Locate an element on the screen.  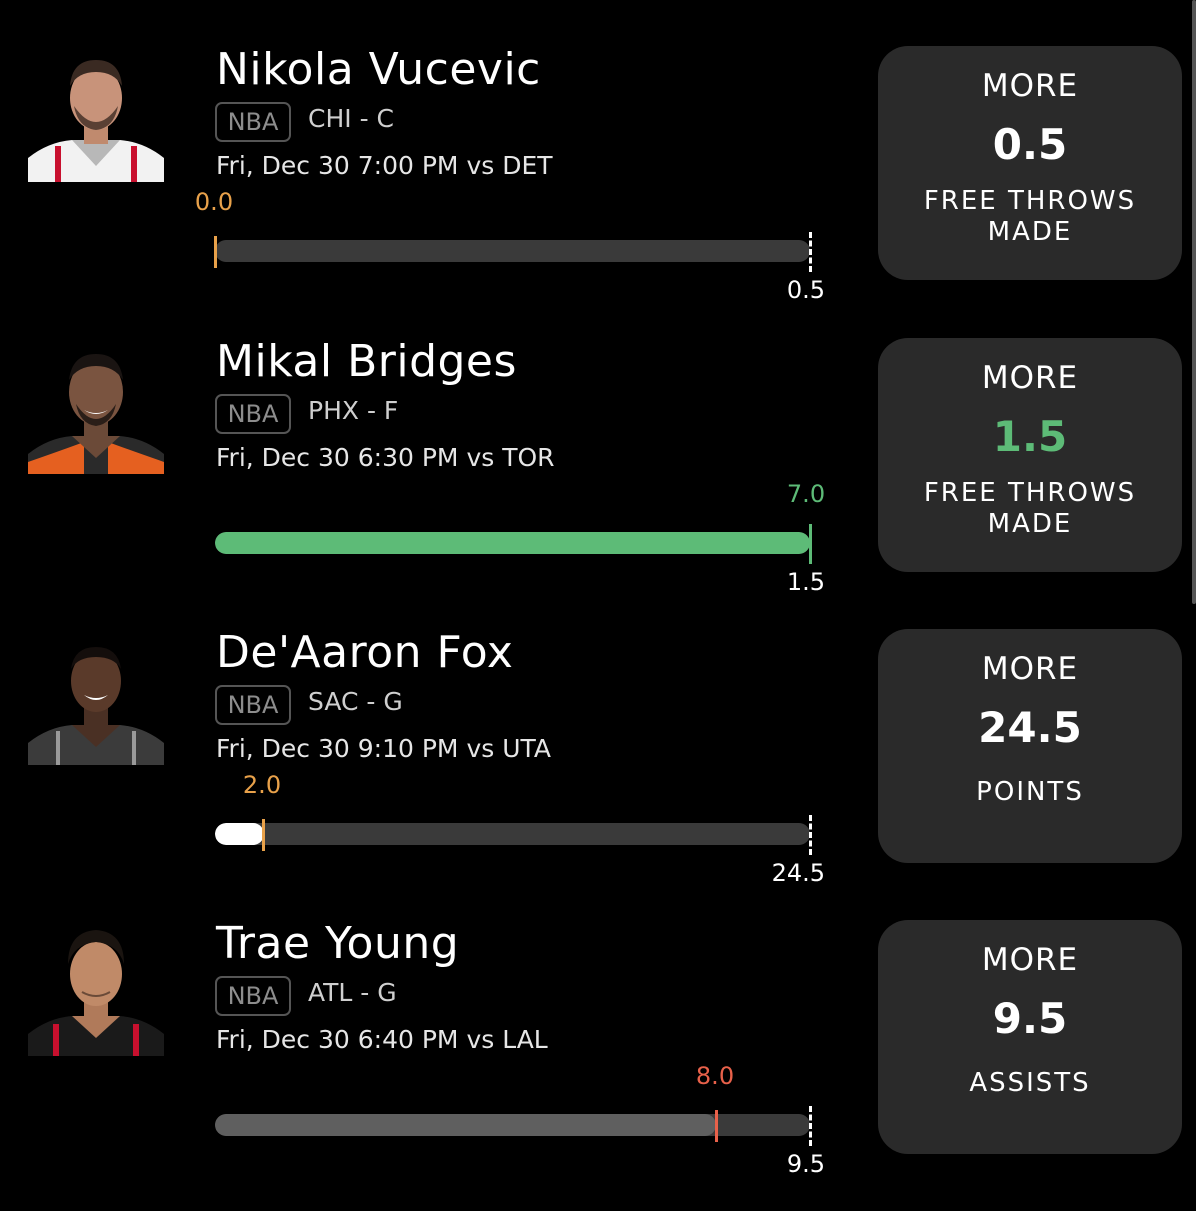
team-position: ATL - G is located at coordinates (352, 992).